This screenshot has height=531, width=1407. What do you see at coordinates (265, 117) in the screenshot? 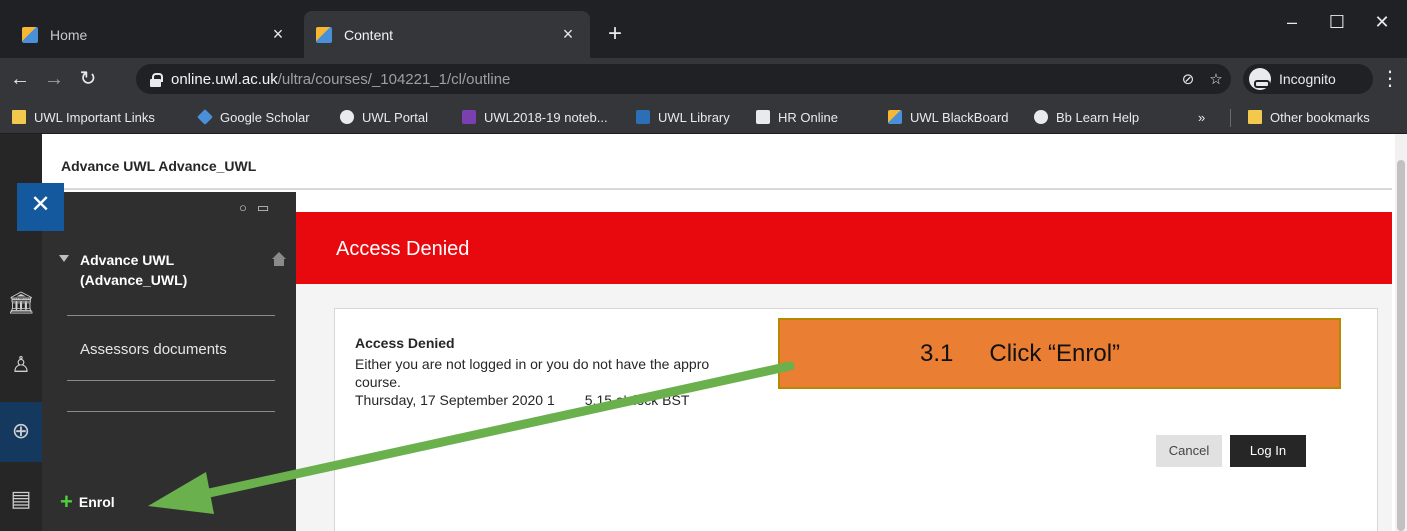
I see `bookmark-label: Google Scholar` at bounding box center [265, 117].